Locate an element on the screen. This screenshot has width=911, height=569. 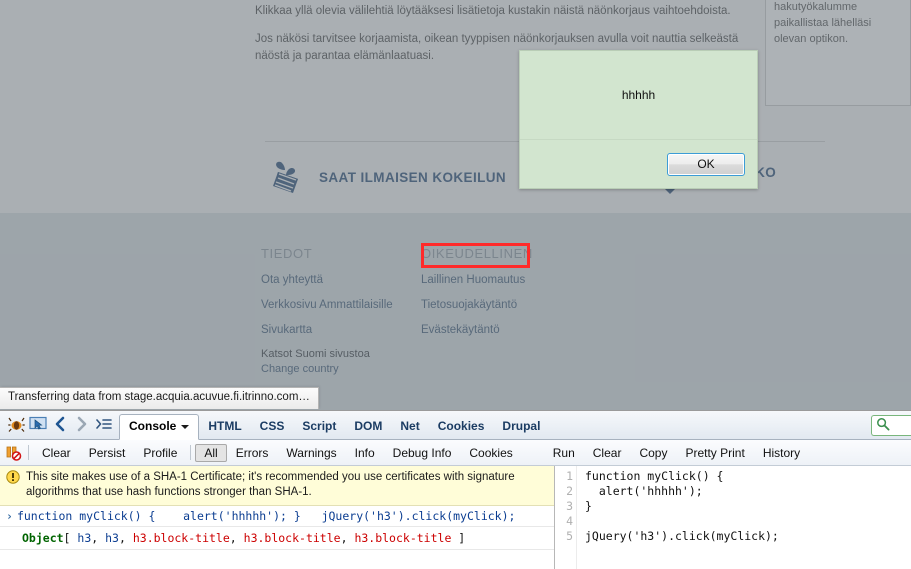
command-pretty-print-button: Pretty Print is located at coordinates (714, 453).